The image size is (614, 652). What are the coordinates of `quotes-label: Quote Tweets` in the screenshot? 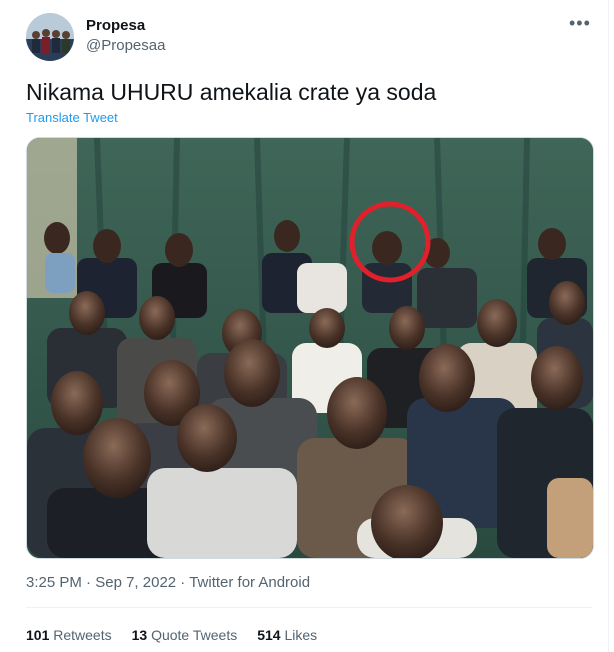 It's located at (194, 635).